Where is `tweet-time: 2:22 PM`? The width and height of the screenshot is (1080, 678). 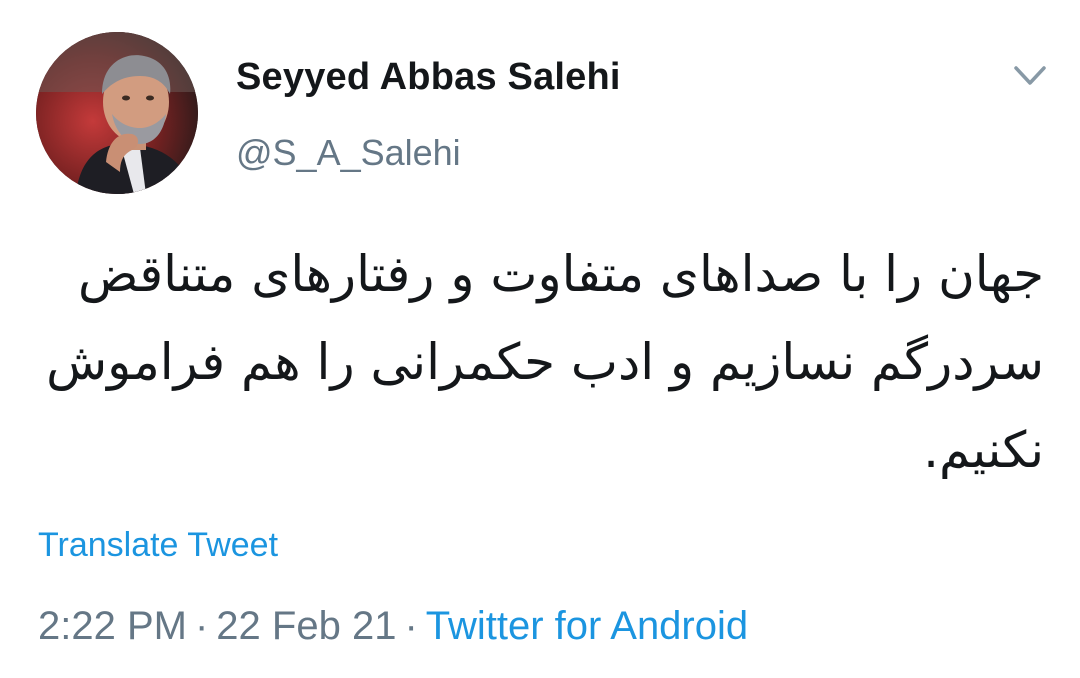 tweet-time: 2:22 PM is located at coordinates (112, 626).